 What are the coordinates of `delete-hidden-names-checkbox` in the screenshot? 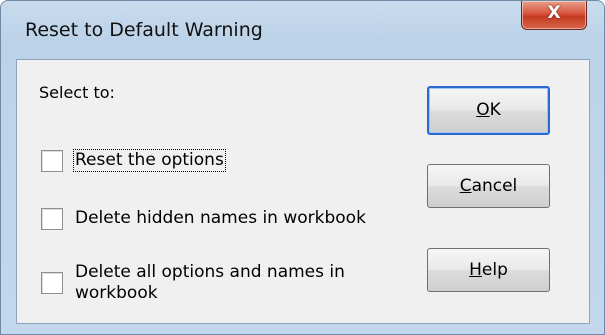 It's located at (52, 219).